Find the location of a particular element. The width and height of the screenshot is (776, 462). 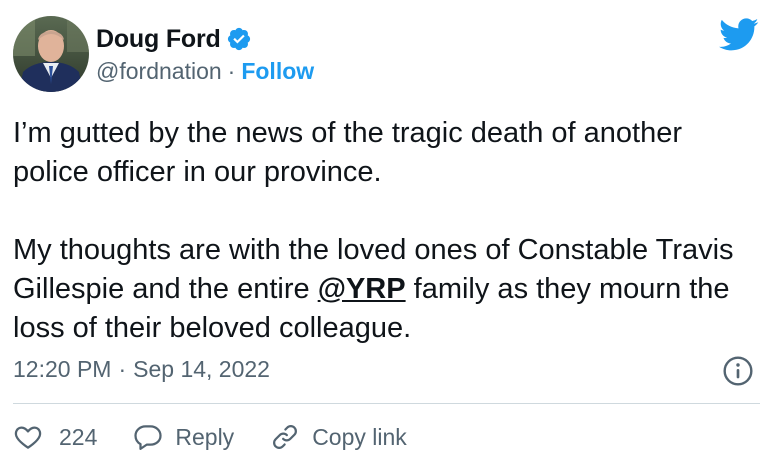

like-button: 224 is located at coordinates (55, 437).